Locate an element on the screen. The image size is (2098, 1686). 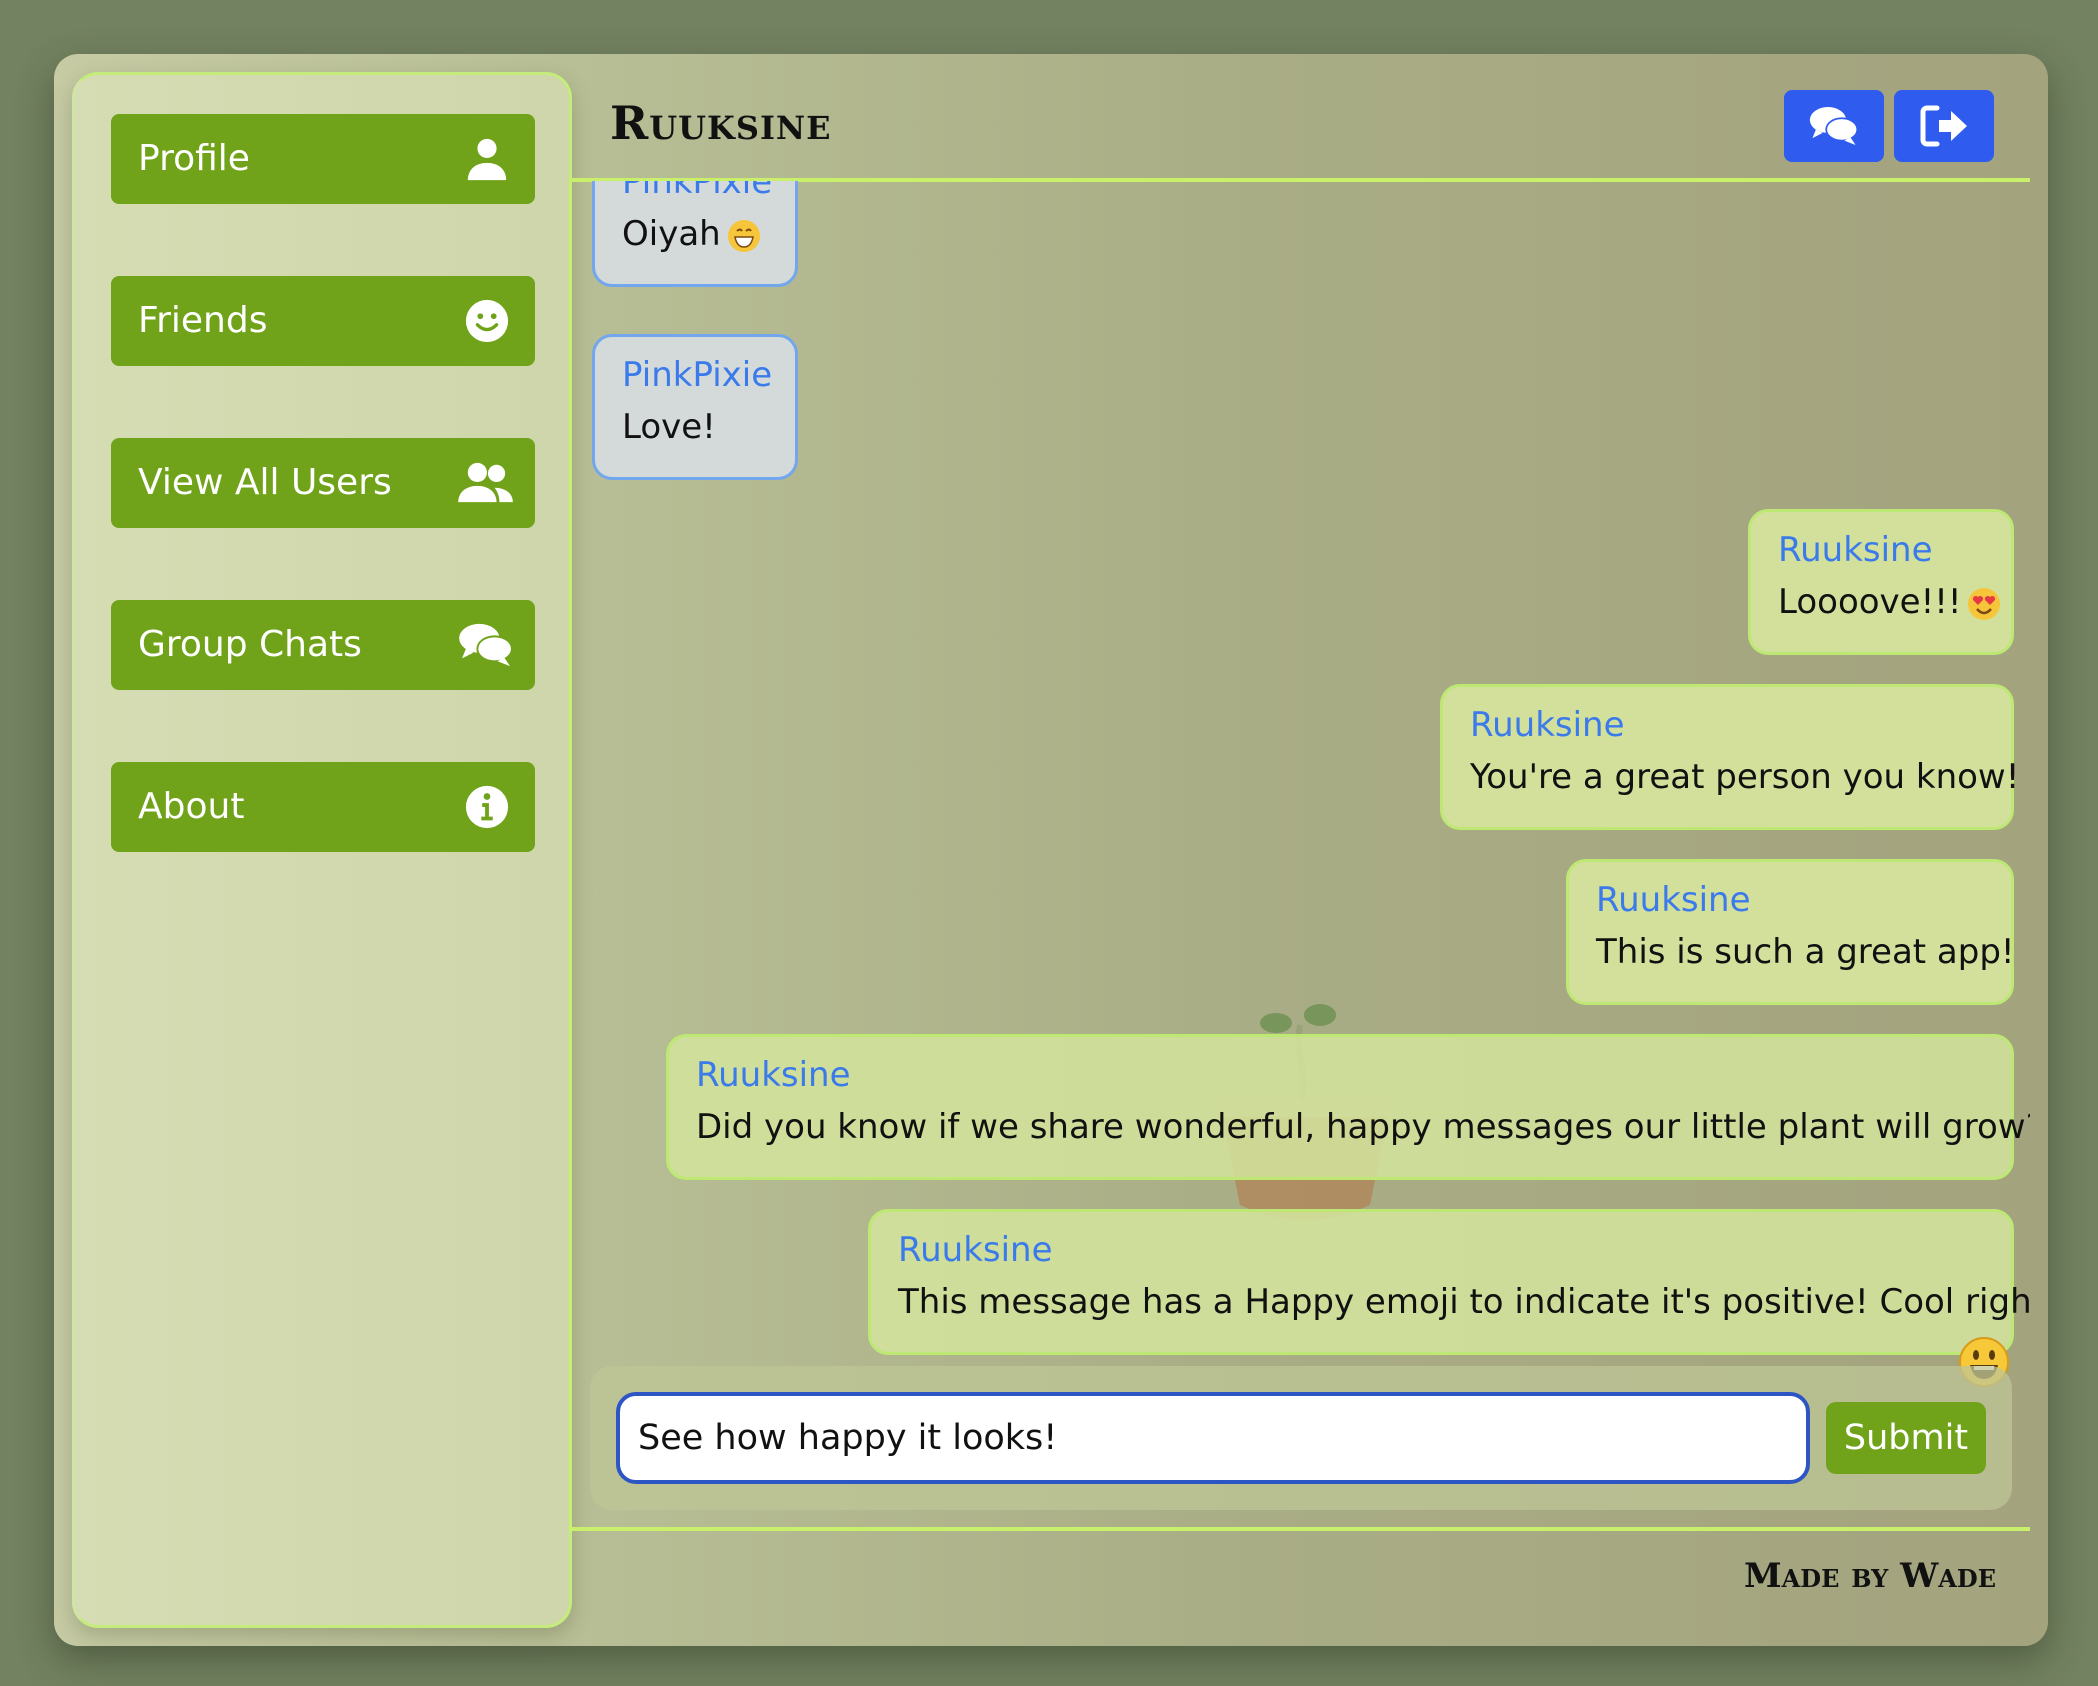
logout-button is located at coordinates (1944, 126).